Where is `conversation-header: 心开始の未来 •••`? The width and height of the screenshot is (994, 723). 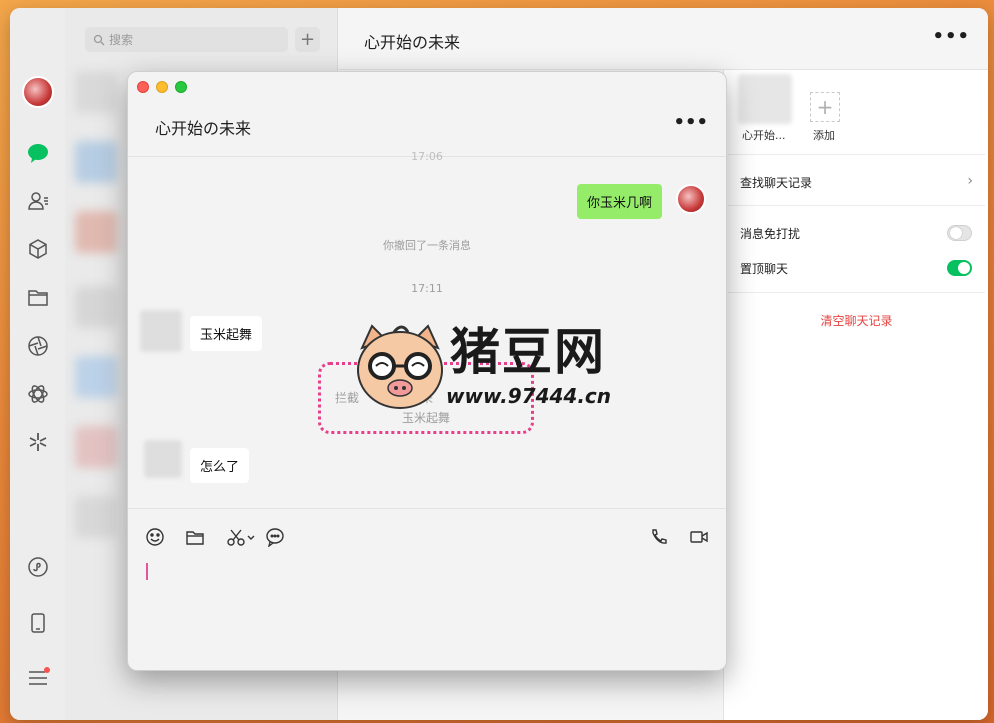 conversation-header: 心开始の未来 ••• is located at coordinates (663, 39).